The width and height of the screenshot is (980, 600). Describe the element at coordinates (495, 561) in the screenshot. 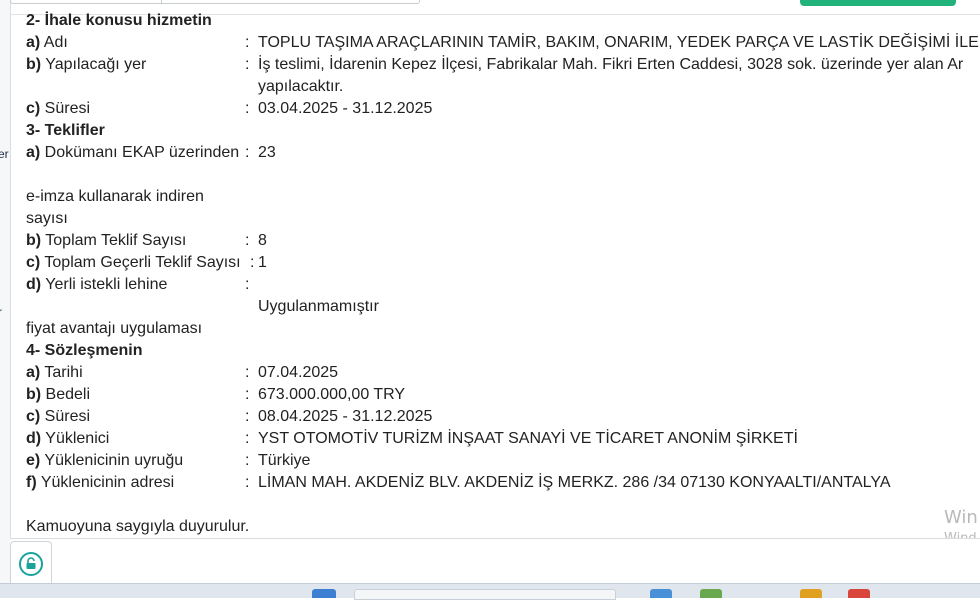

I see `bottom-panel` at that location.